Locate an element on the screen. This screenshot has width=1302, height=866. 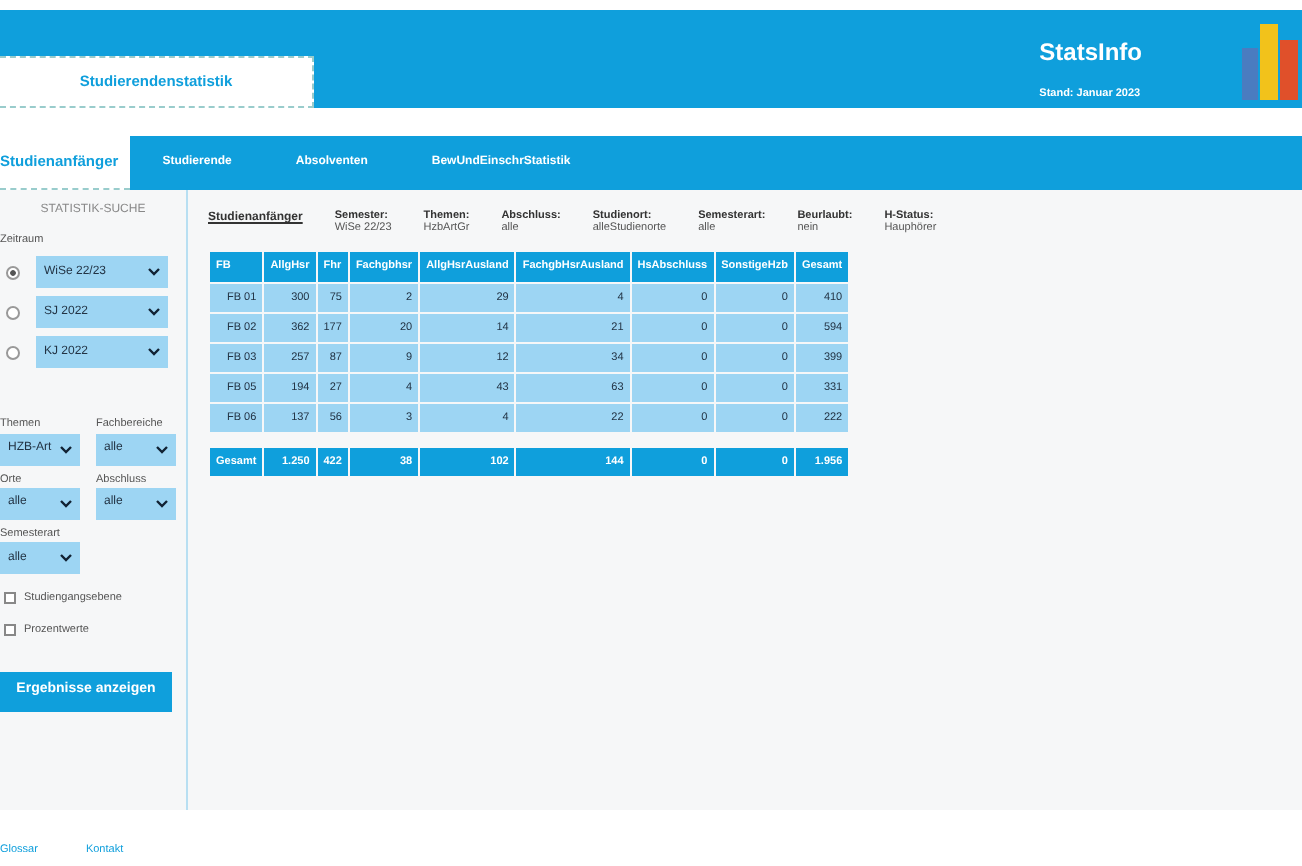
bar-chart-icon is located at coordinates (1270, 62).